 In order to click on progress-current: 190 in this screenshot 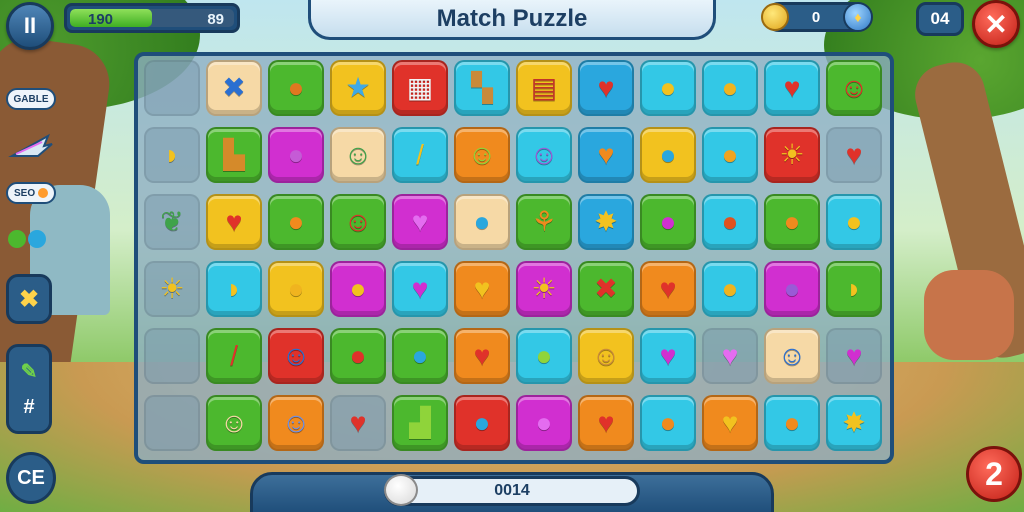, I will do `click(101, 19)`.